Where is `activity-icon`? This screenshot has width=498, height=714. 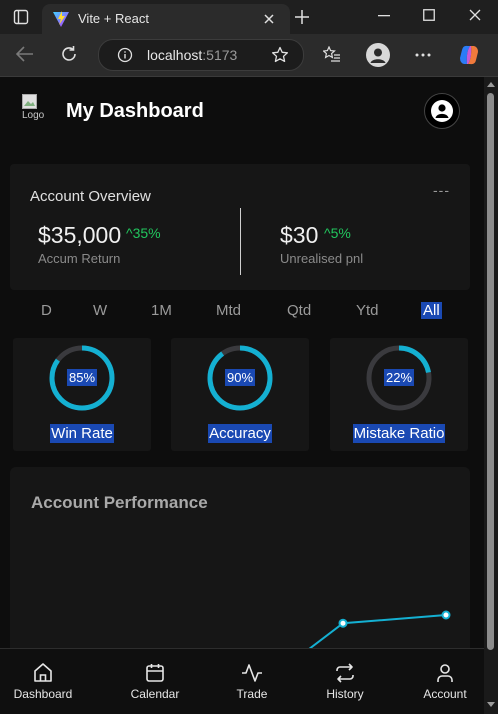
activity-icon is located at coordinates (252, 673).